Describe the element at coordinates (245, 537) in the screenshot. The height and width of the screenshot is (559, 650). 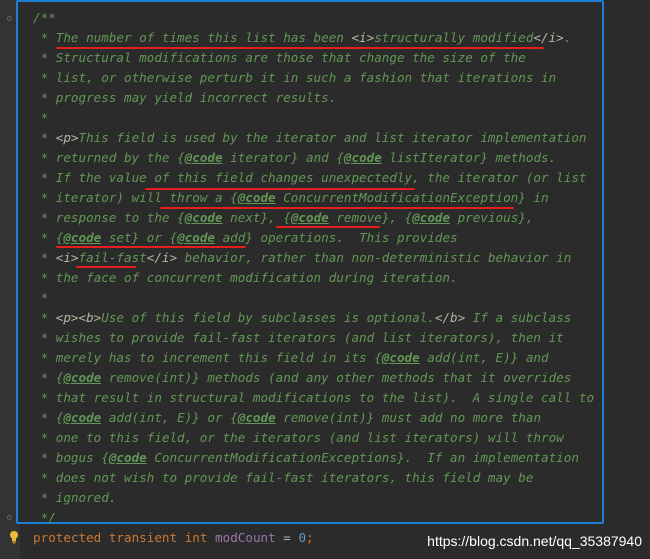
I see `field-name: modCount` at that location.